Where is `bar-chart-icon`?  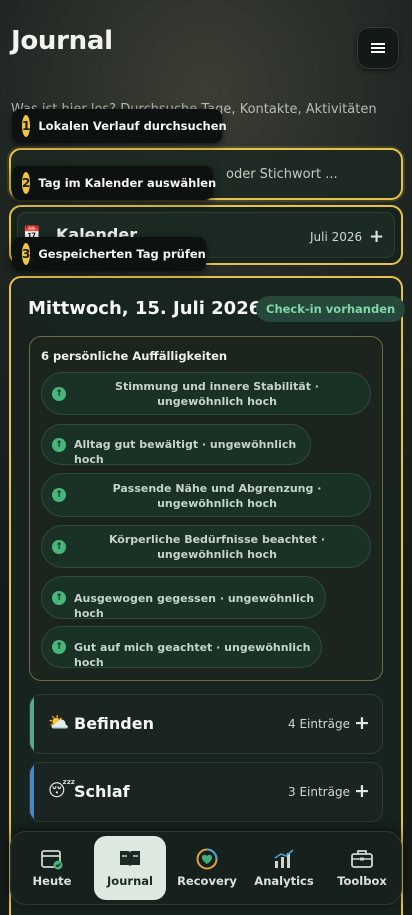 bar-chart-icon is located at coordinates (284, 859).